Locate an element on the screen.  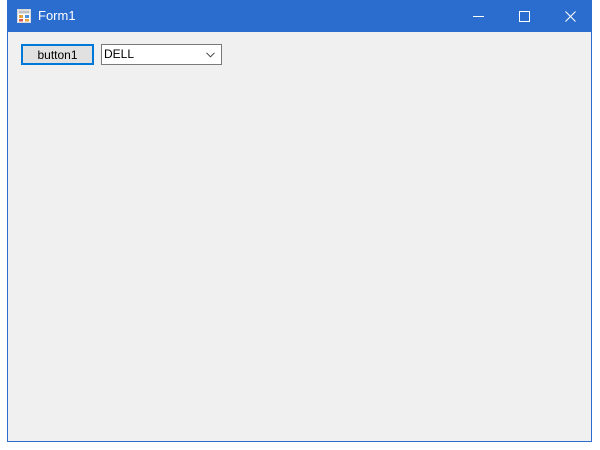
minimize-icon is located at coordinates (478, 16).